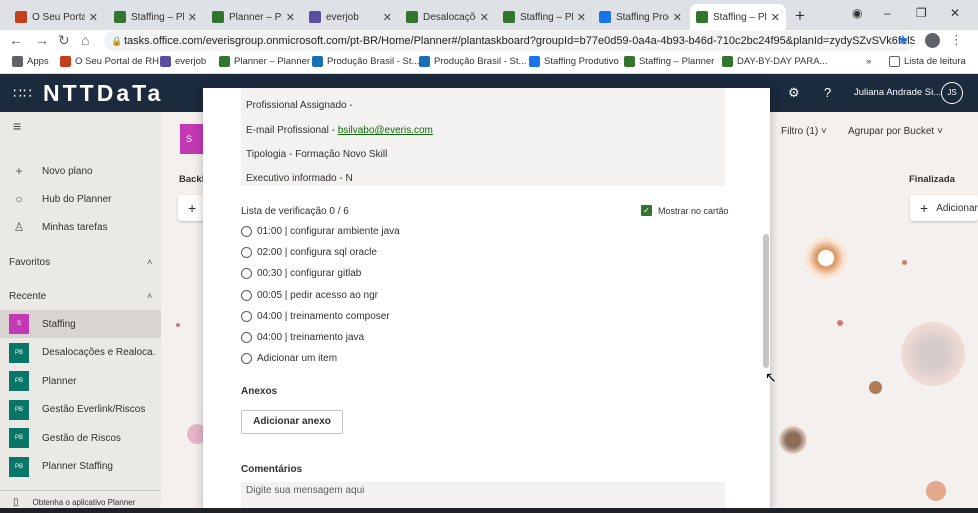 The image size is (978, 513). What do you see at coordinates (80, 410) in the screenshot?
I see `sidebar-plan-item: PB Gestão Everlink/Riscos` at bounding box center [80, 410].